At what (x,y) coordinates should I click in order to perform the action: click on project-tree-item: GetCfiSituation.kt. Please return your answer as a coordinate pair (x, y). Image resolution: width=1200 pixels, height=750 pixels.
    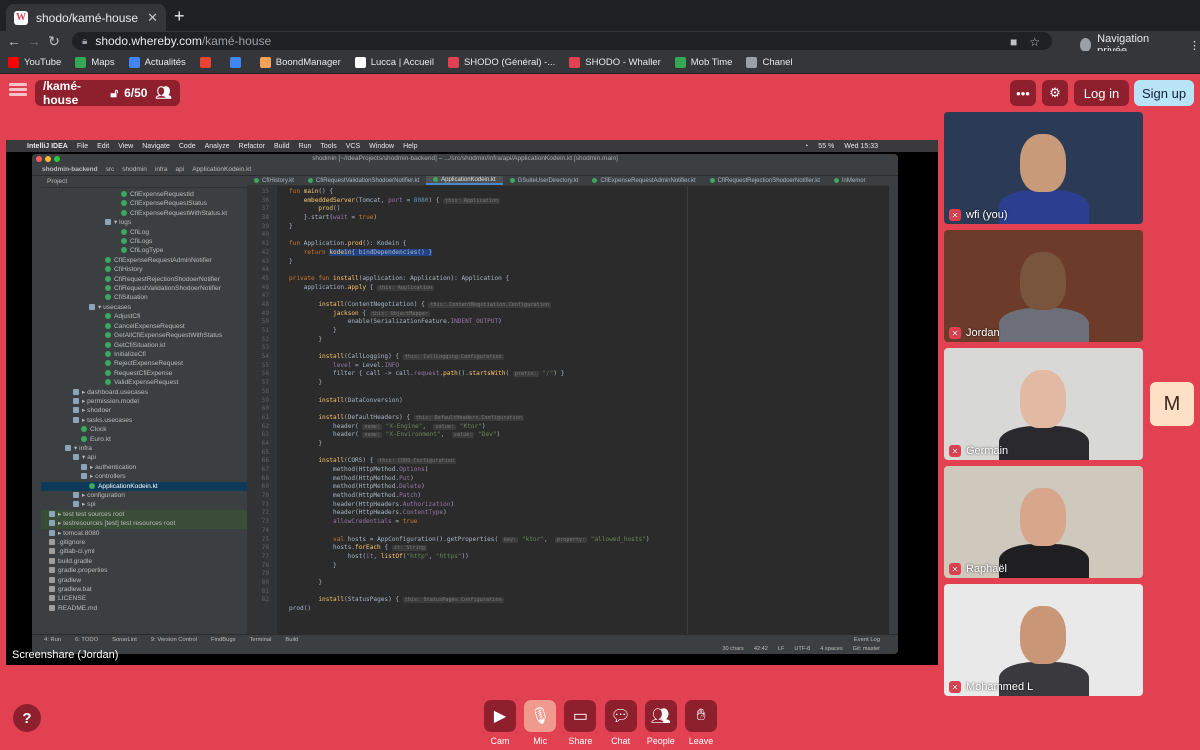
    Looking at the image, I should click on (144, 345).